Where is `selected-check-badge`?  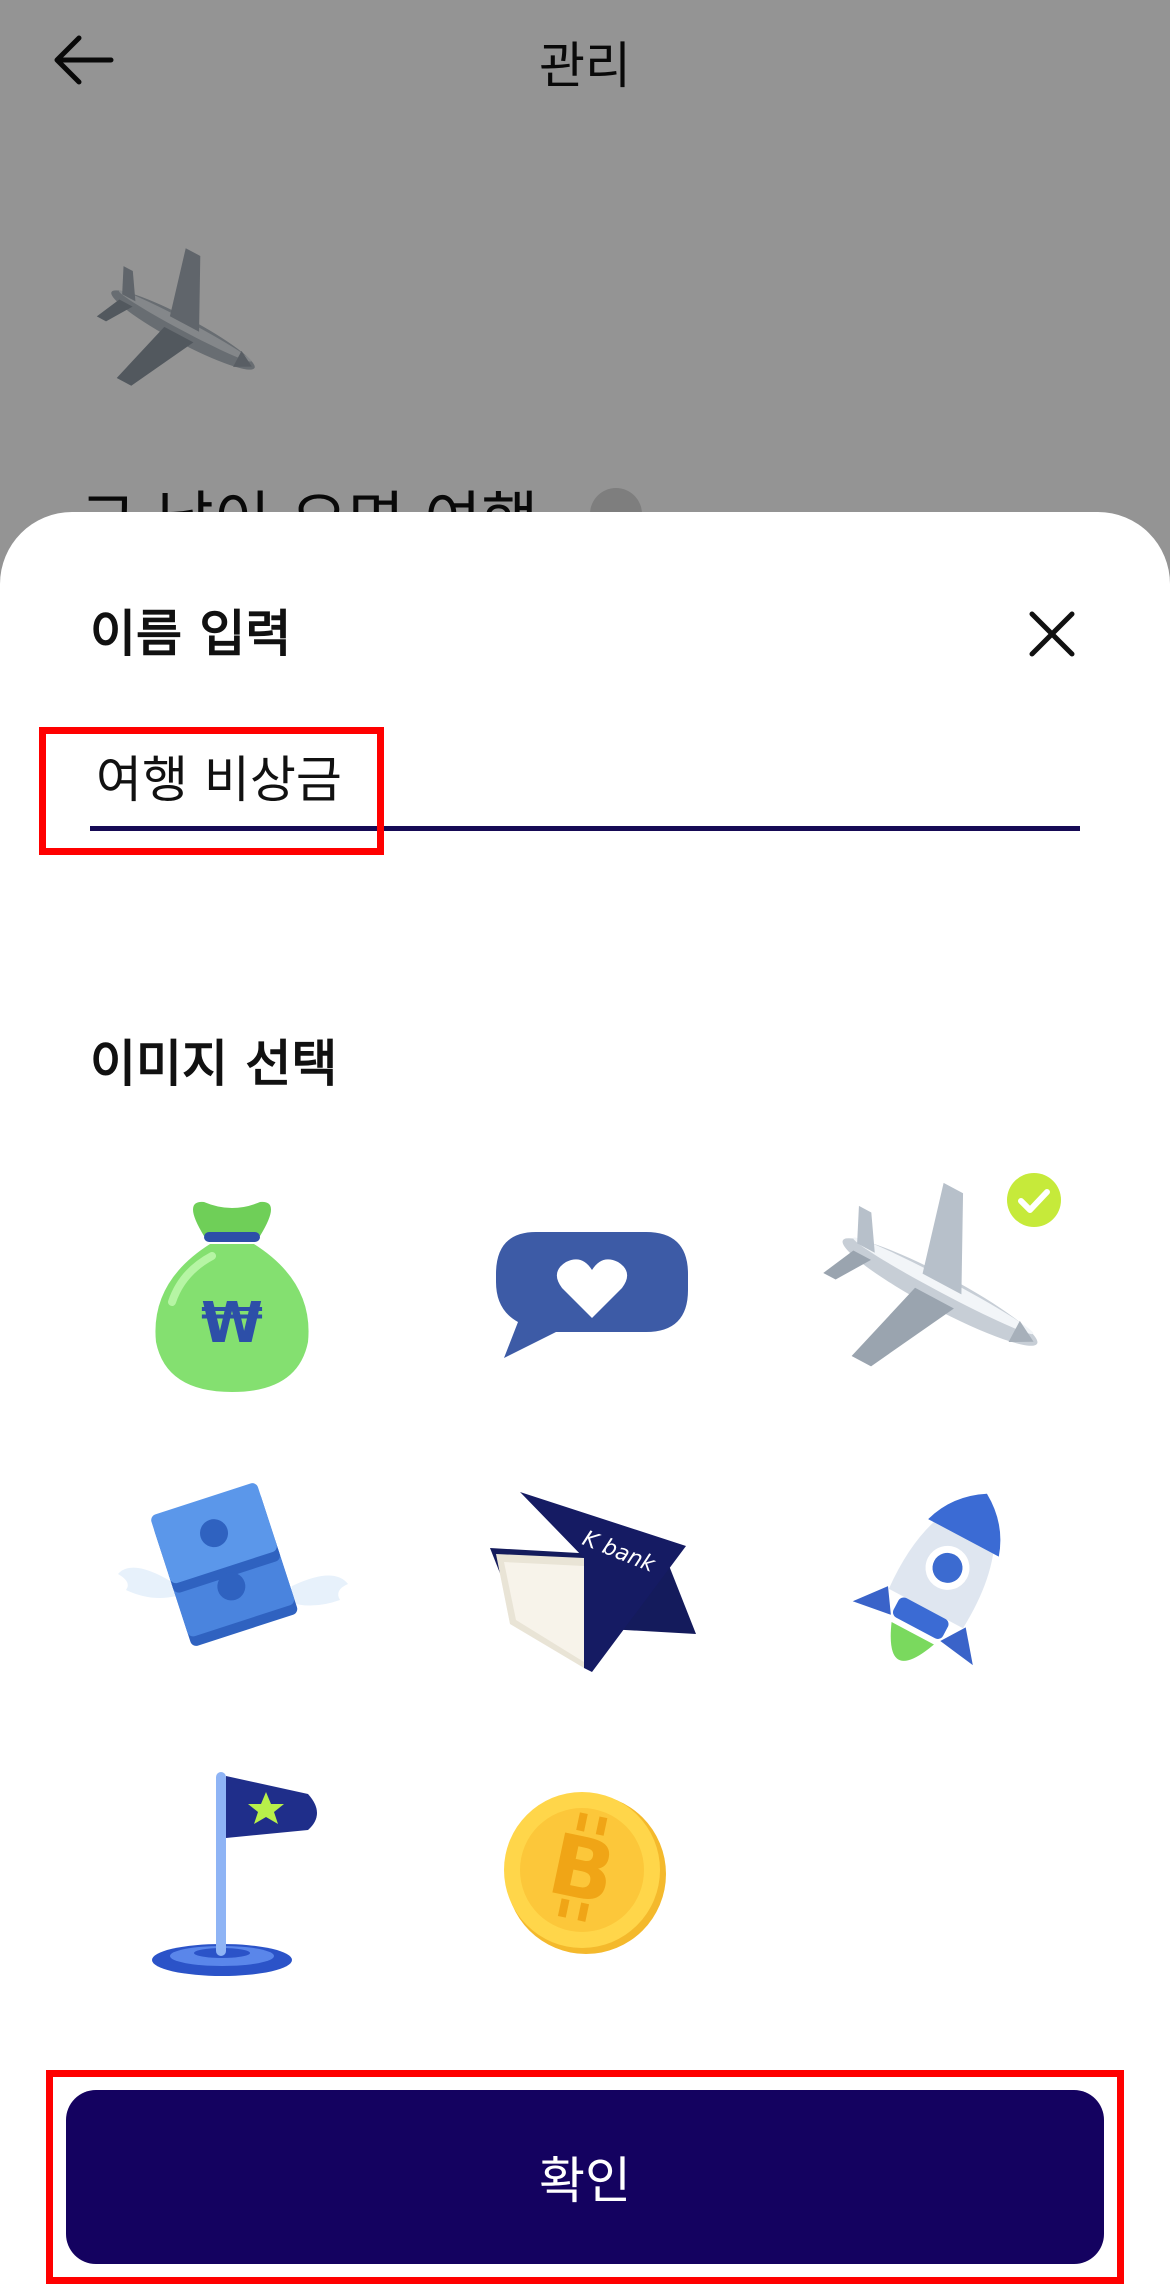
selected-check-badge is located at coordinates (1034, 1200).